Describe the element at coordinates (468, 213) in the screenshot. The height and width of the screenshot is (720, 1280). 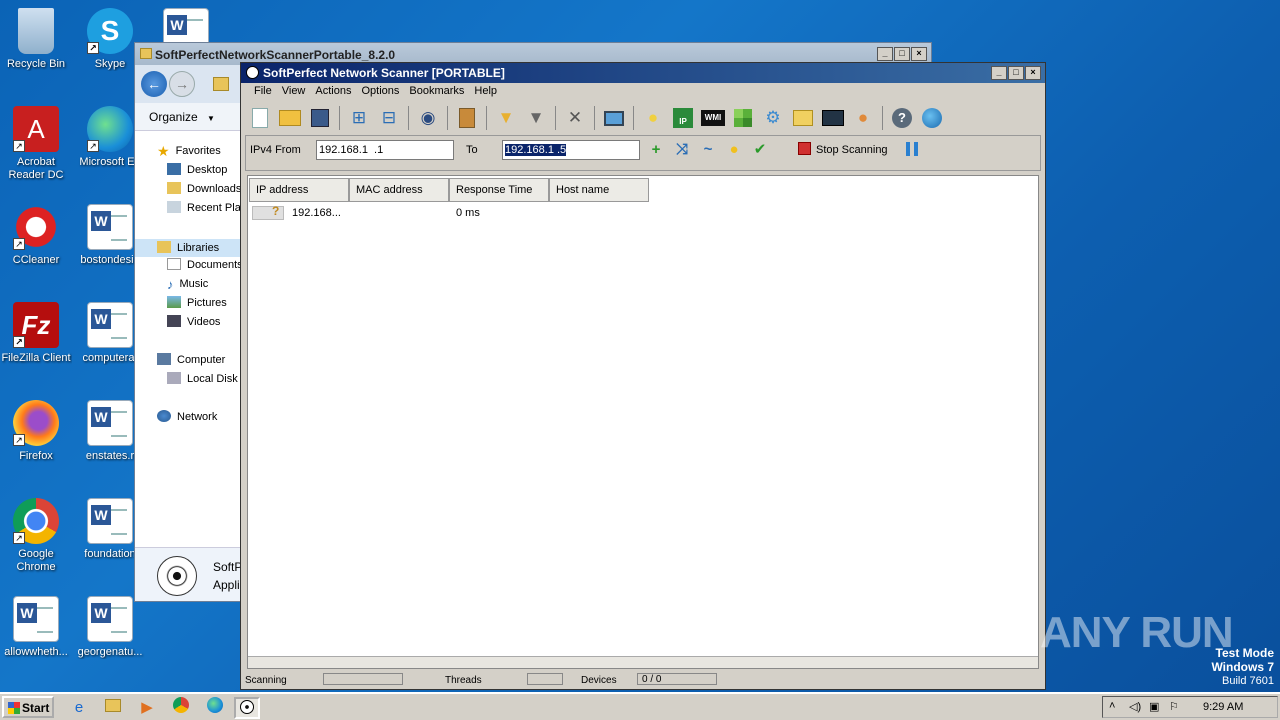
I see `cell-response: 0 ms` at that location.